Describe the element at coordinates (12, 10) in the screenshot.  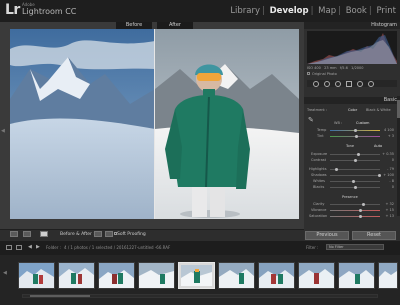
I see `lightroom-logo: Lr` at that location.